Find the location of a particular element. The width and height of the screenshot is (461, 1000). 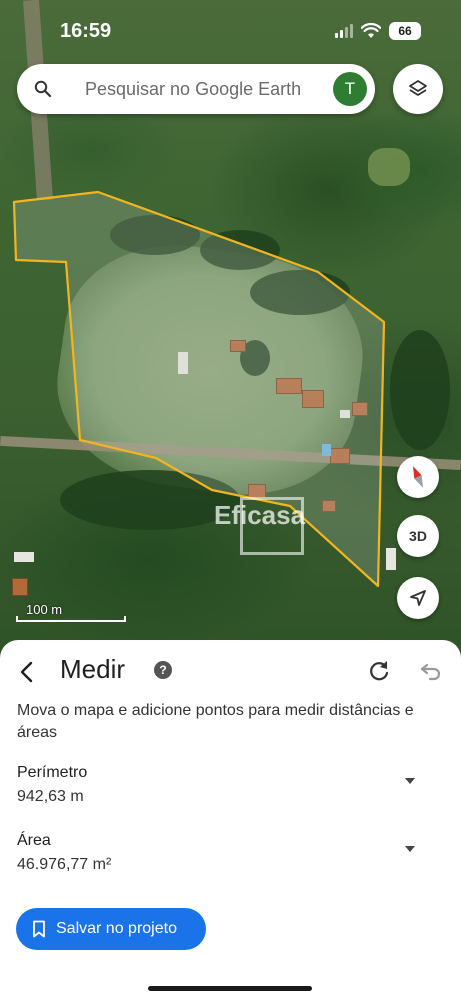

back-arrow-icon is located at coordinates (26, 672).